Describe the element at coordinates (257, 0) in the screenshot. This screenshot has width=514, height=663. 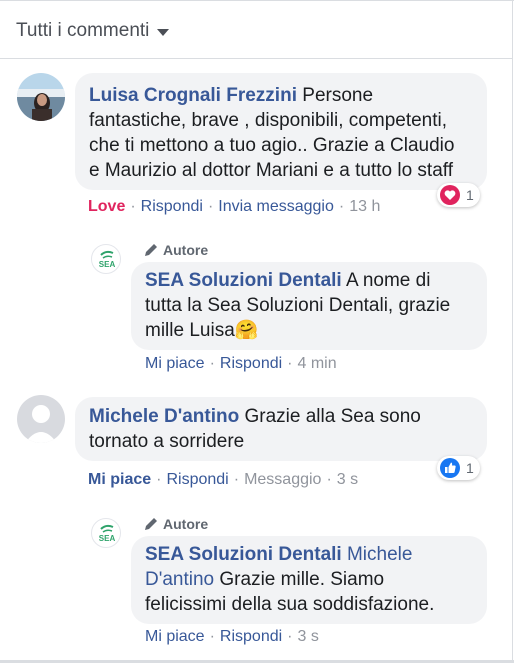
I see `top-border` at that location.